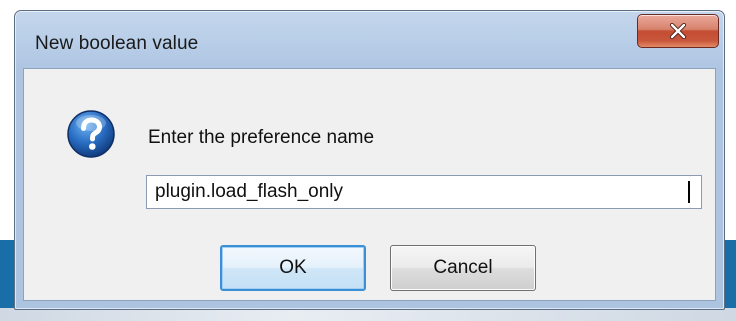 The image size is (736, 321). What do you see at coordinates (730, 275) in the screenshot?
I see `background-edge-right` at bounding box center [730, 275].